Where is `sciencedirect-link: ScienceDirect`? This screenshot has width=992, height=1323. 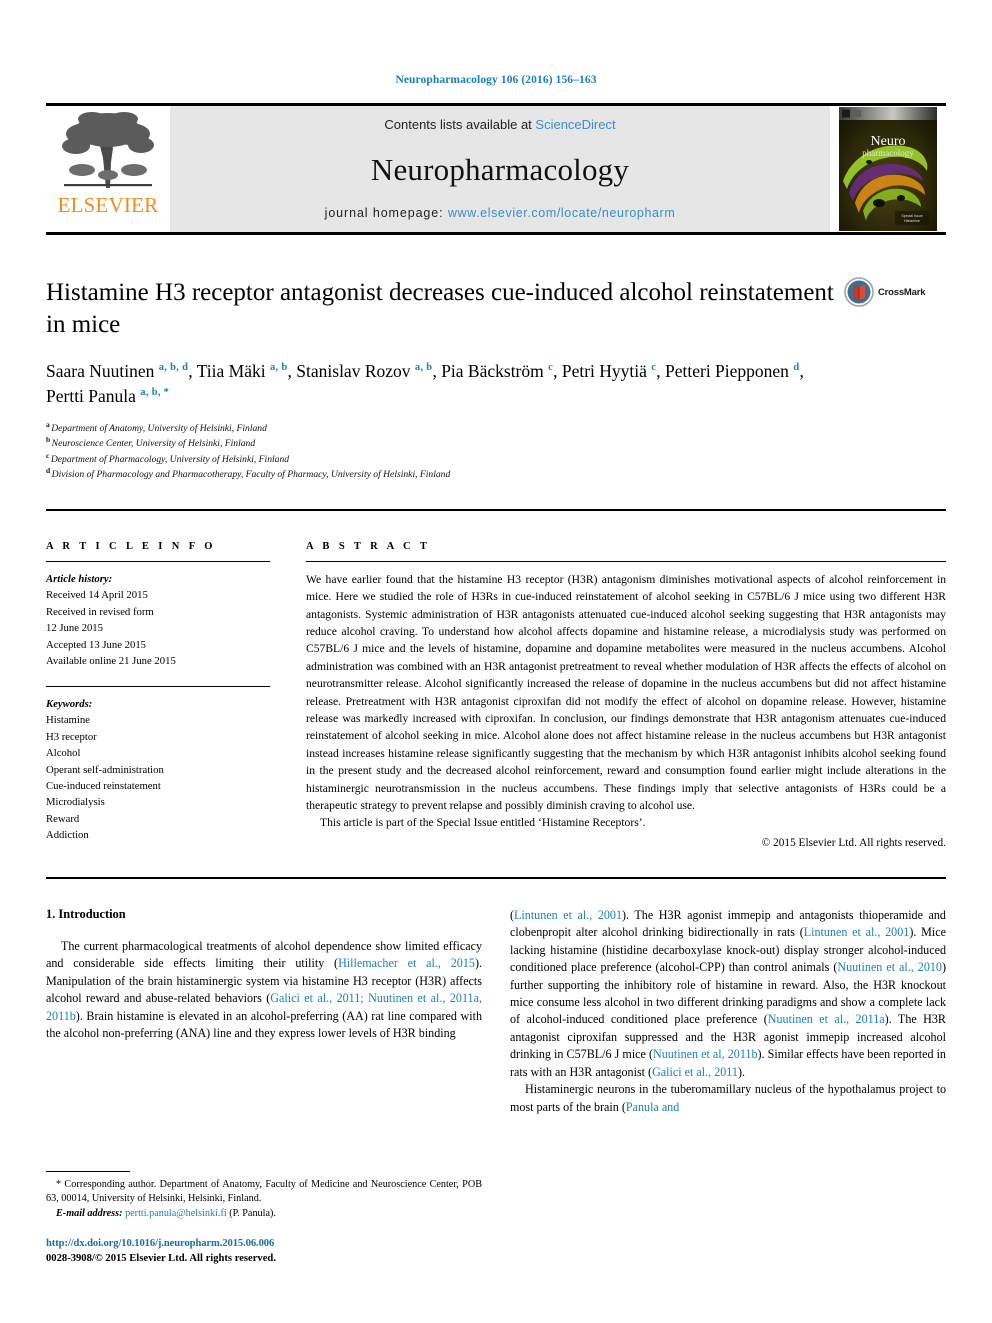 sciencedirect-link: ScienceDirect is located at coordinates (575, 124).